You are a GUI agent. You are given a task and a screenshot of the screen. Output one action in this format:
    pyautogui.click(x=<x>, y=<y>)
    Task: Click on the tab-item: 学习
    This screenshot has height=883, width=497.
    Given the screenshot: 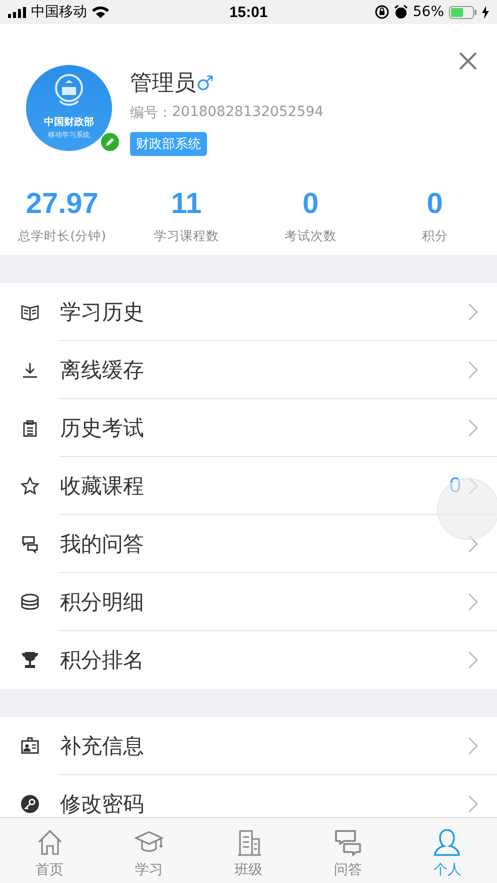 What is the action you would take?
    pyautogui.click(x=149, y=850)
    